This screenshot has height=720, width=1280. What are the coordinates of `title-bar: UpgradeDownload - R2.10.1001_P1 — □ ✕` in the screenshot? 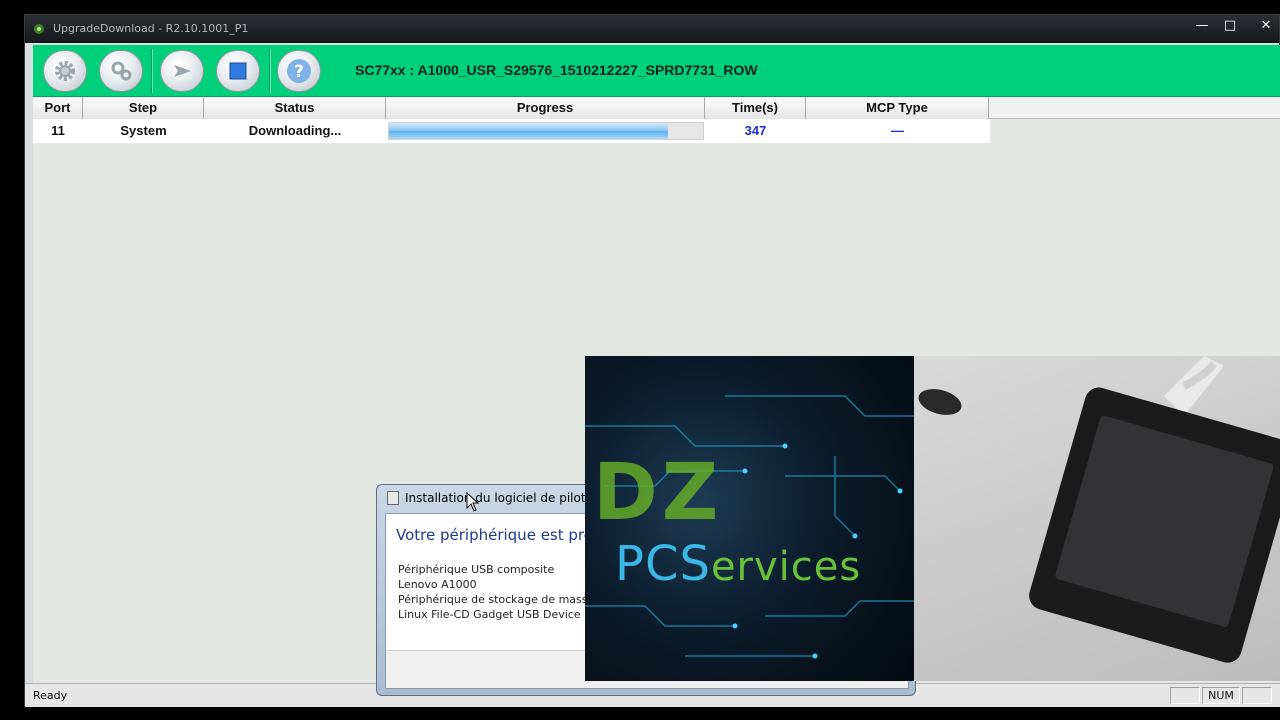 It's located at (652, 29).